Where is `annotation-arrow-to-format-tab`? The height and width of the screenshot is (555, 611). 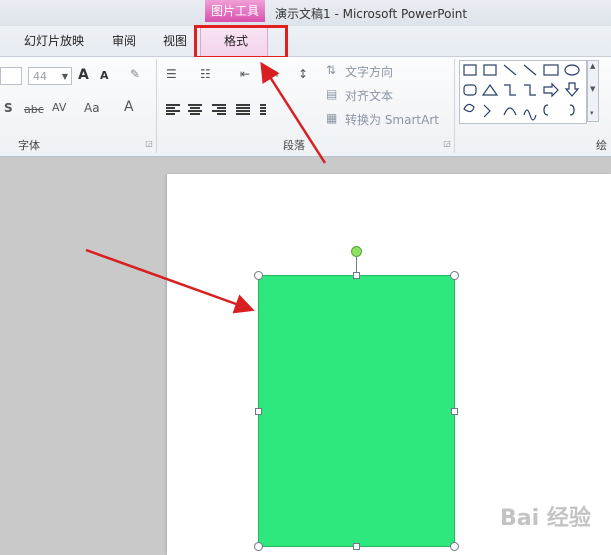
annotation-arrow-to-format-tab is located at coordinates (293, 112).